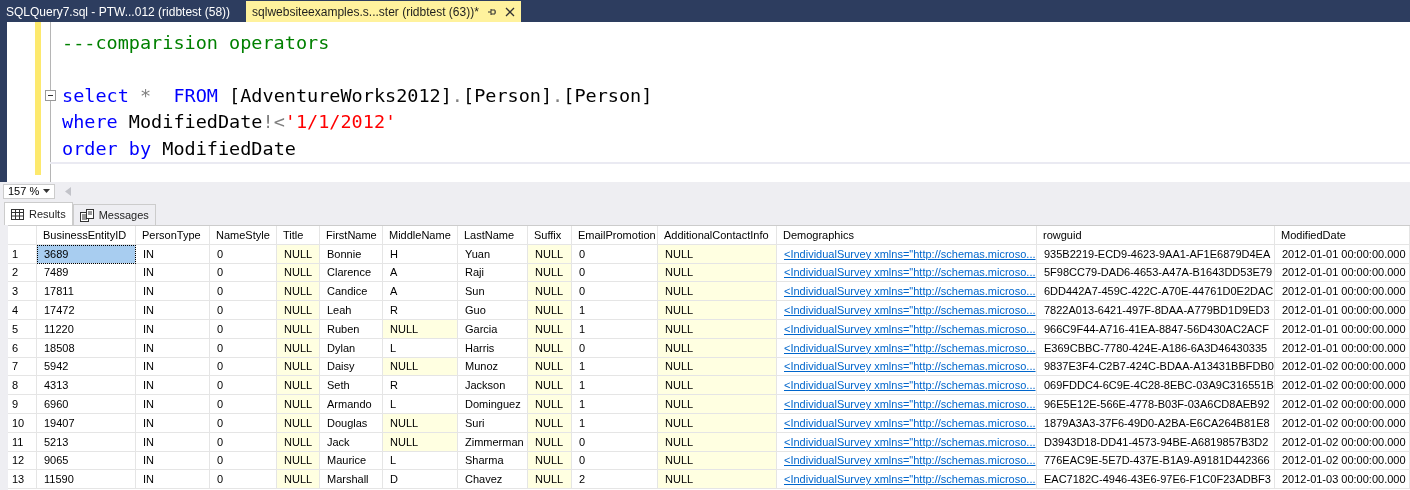 The height and width of the screenshot is (490, 1410). What do you see at coordinates (86, 235) in the screenshot?
I see `column-header: BusinessEntityID` at bounding box center [86, 235].